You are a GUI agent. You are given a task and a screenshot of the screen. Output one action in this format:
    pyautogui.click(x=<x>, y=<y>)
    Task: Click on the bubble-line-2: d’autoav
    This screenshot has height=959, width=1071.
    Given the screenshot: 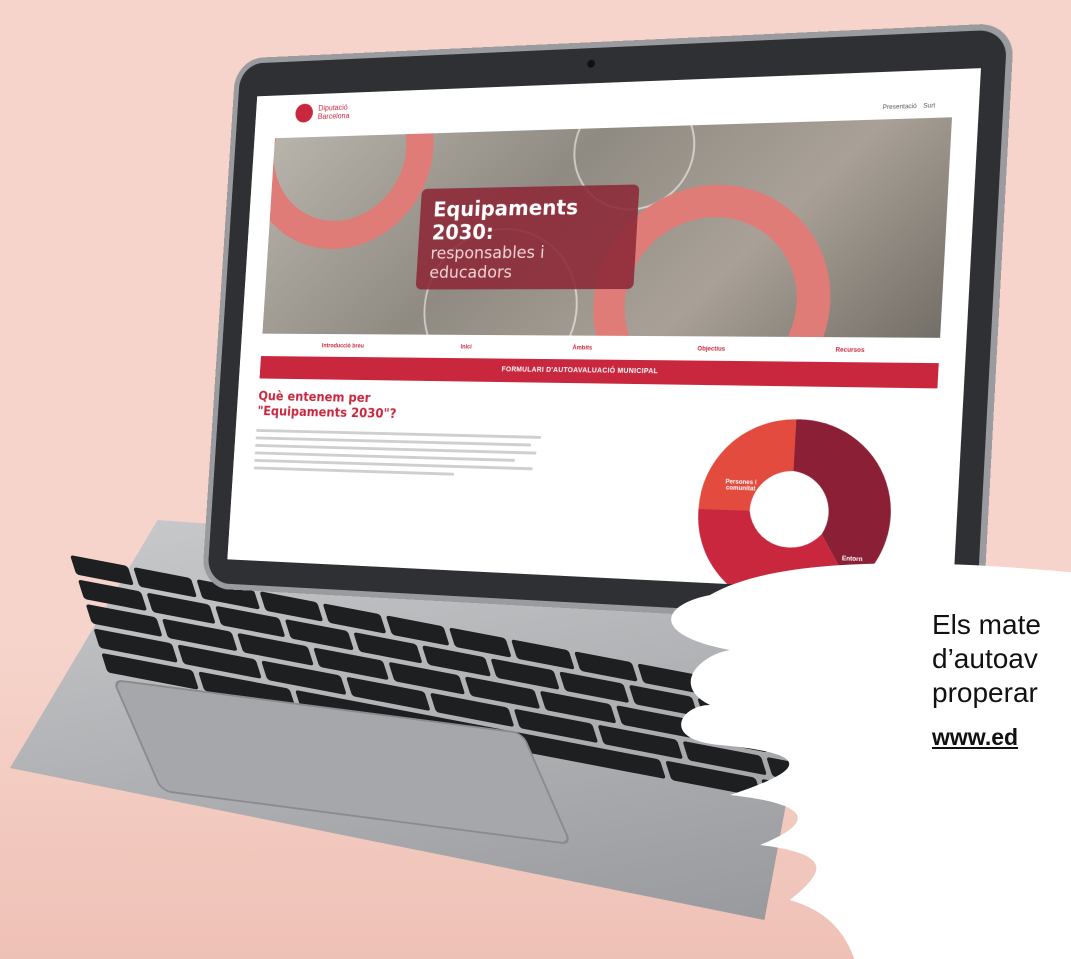 What is the action you would take?
    pyautogui.click(x=985, y=658)
    